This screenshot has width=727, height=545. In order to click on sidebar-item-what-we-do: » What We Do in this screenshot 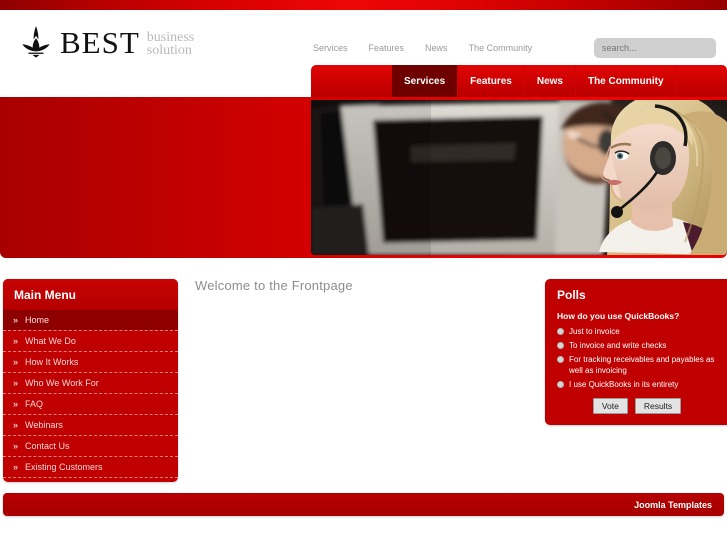, I will do `click(90, 341)`.